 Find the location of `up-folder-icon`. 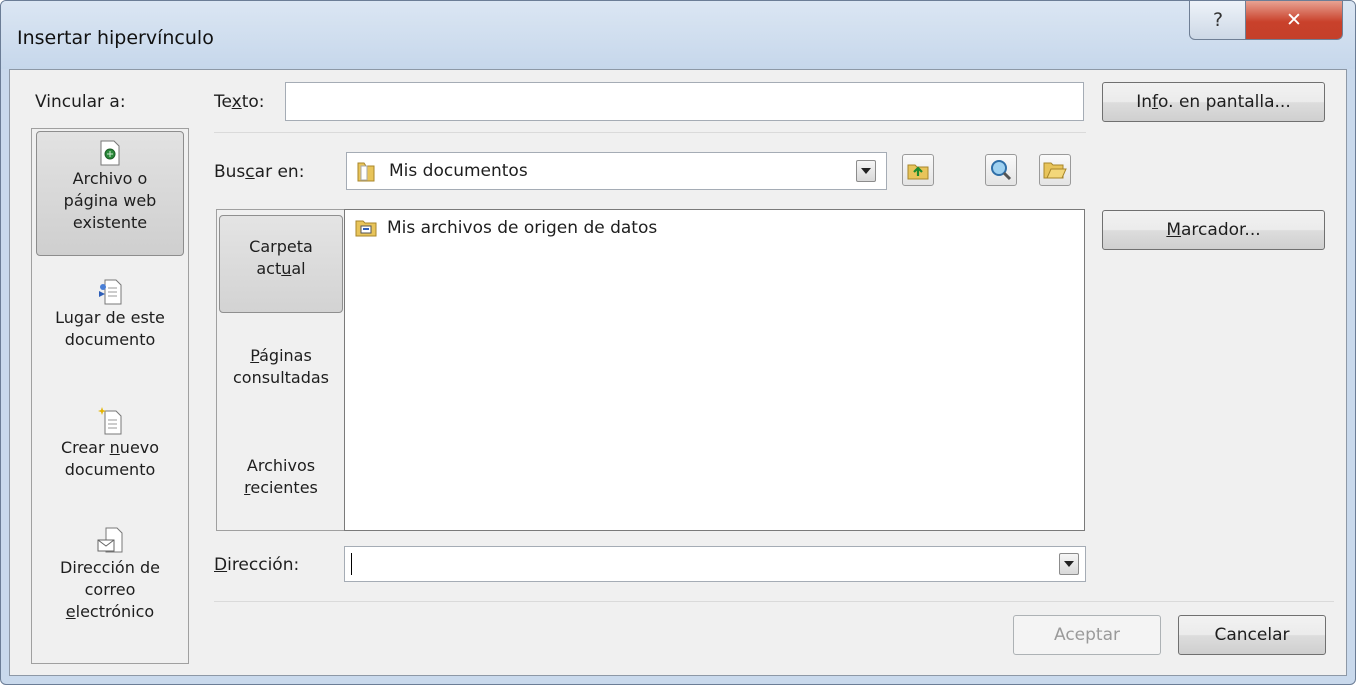

up-folder-icon is located at coordinates (918, 172).